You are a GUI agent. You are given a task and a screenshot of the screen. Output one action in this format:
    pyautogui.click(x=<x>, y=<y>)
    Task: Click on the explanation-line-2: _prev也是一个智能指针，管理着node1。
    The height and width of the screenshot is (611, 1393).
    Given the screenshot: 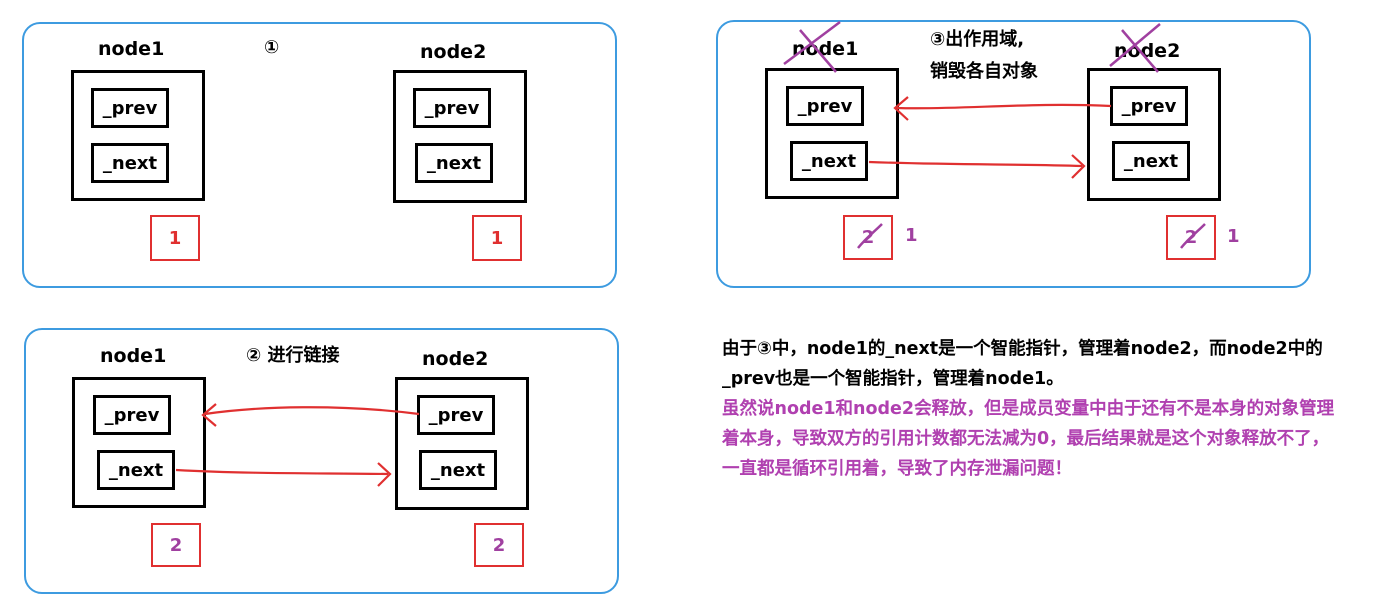 What is the action you would take?
    pyautogui.click(x=893, y=379)
    